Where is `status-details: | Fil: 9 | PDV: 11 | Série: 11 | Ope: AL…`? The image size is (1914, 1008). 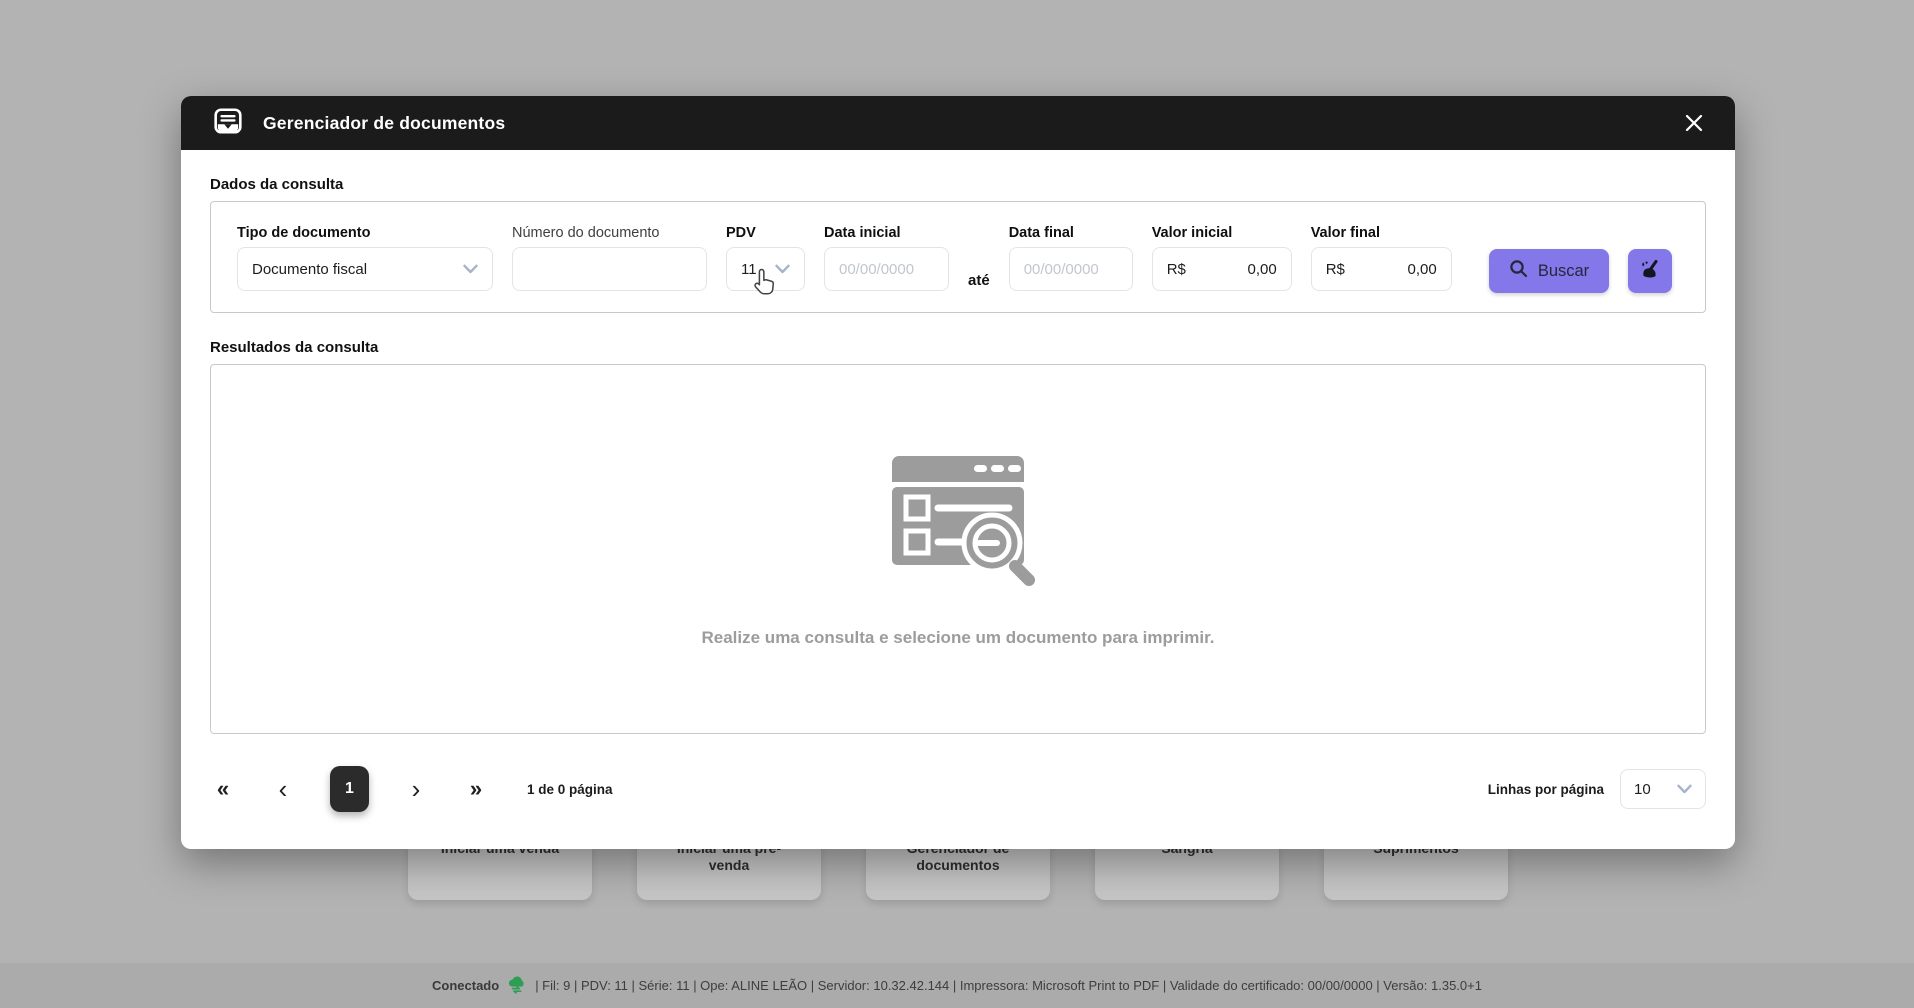 status-details: | Fil: 9 | PDV: 11 | Série: 11 | Ope: AL… is located at coordinates (1008, 985).